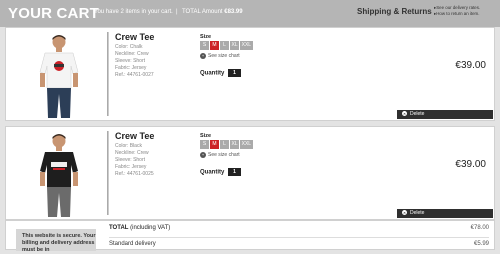 Image resolution: width=500 pixels, height=254 pixels. I want to click on total-row: TOTAL (including VAT) €78.00, so click(299, 231).